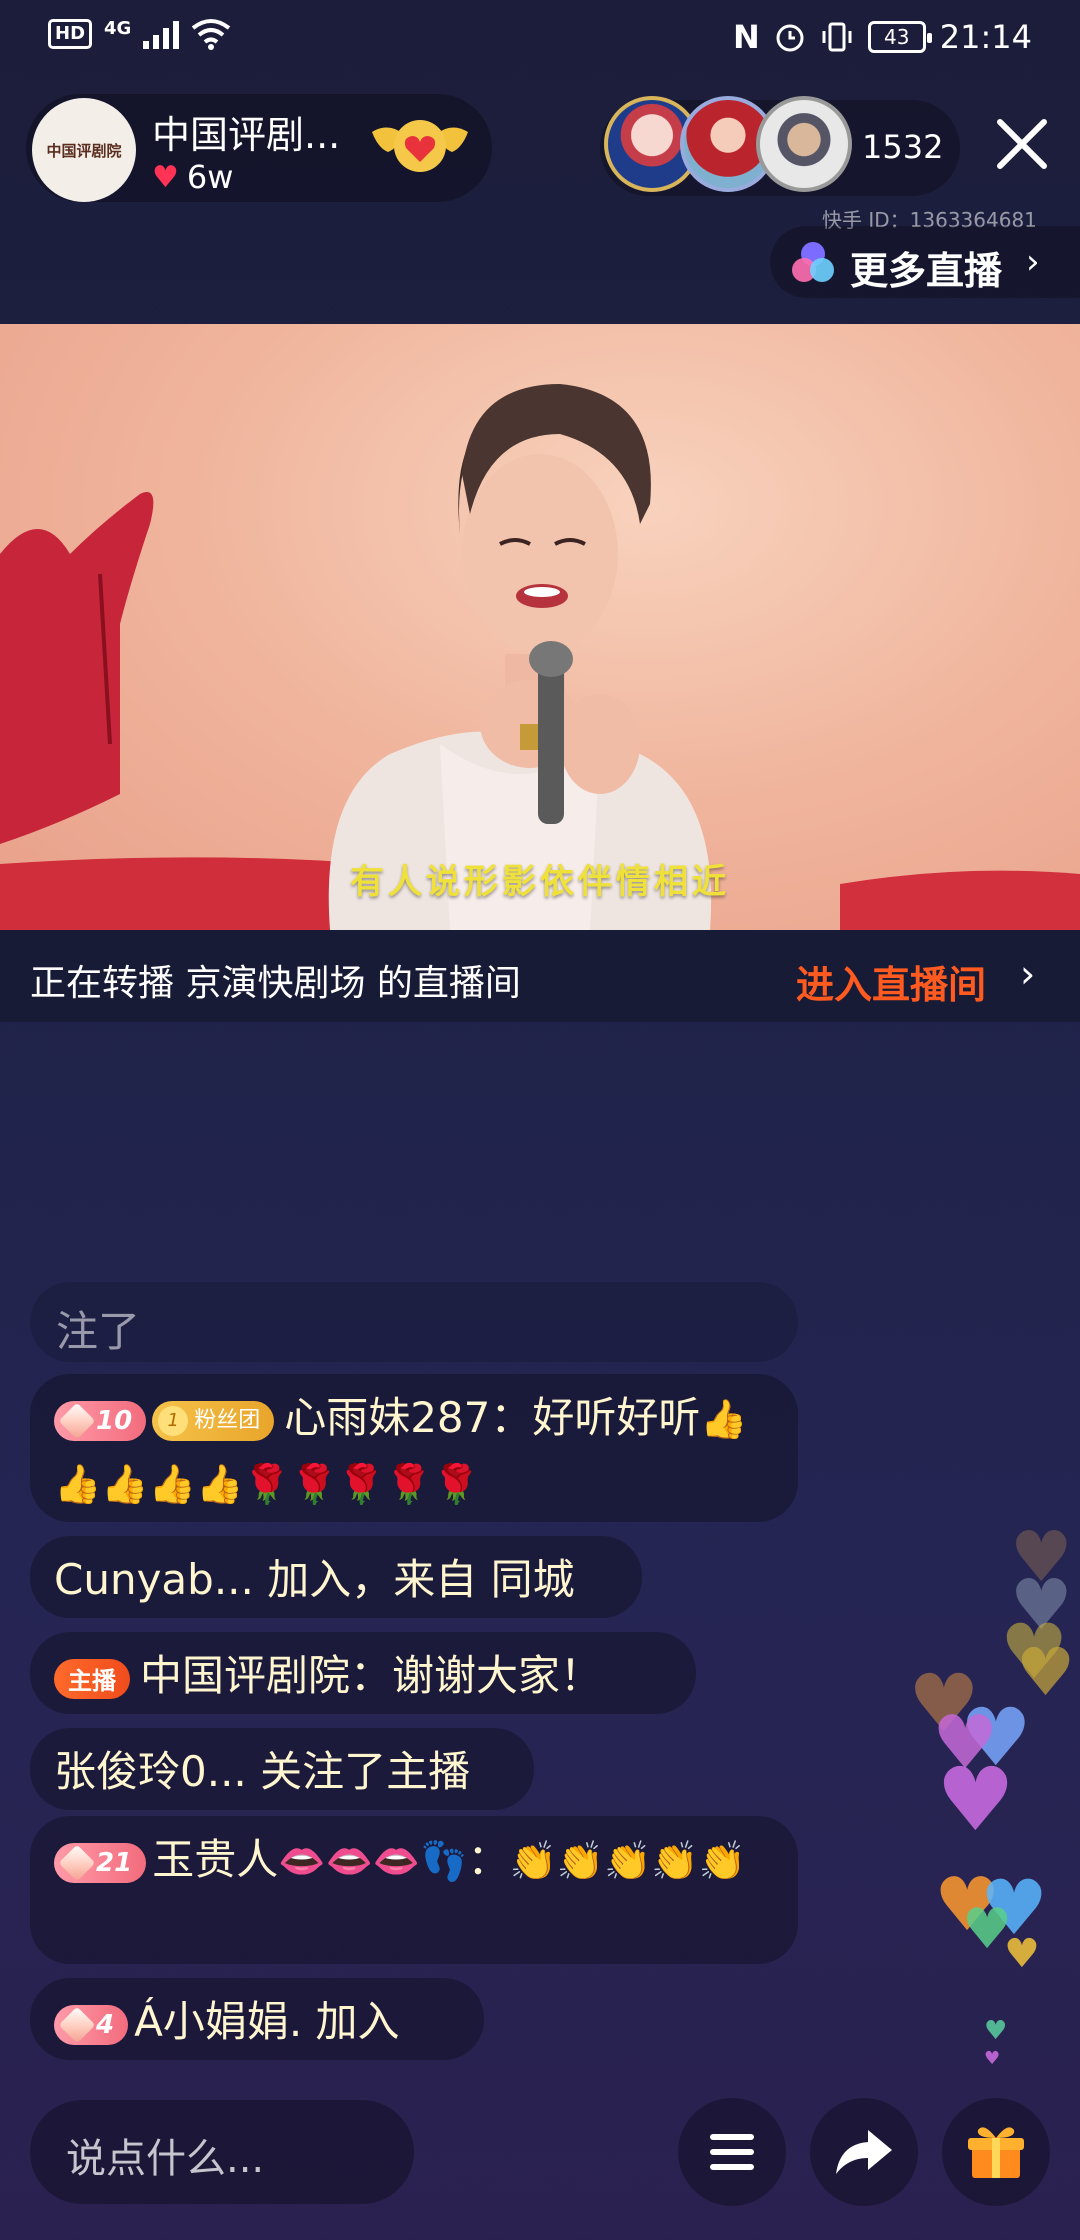  I want to click on chat-message-faded: 注了, so click(414, 1322).